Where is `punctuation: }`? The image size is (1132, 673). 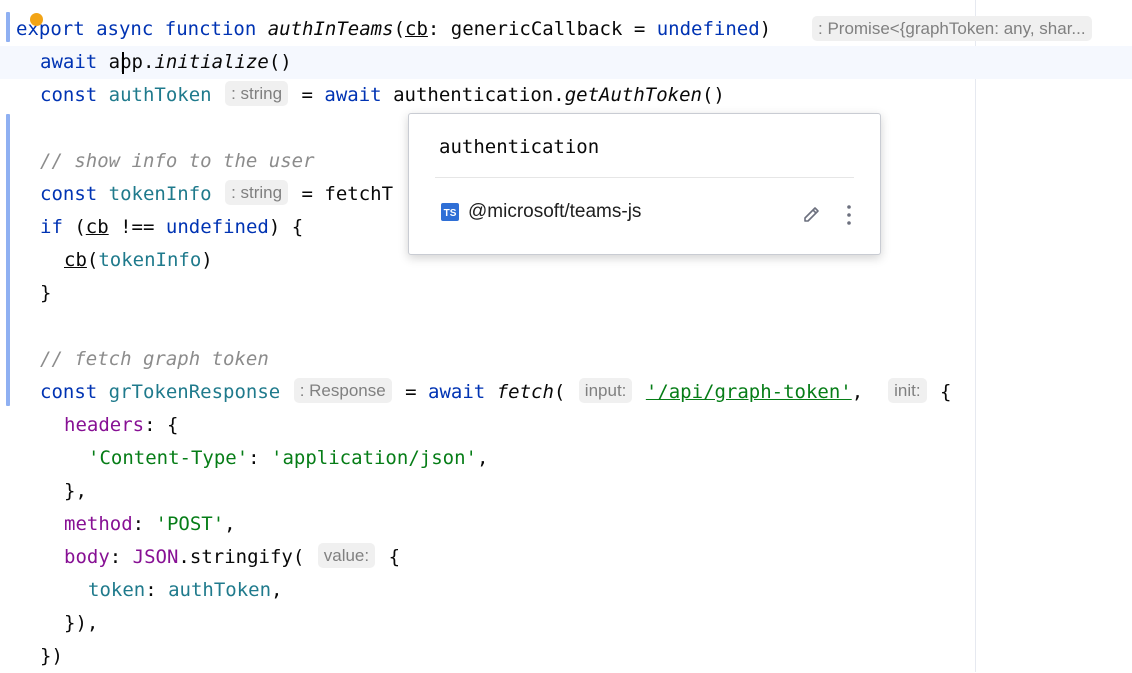
punctuation: } is located at coordinates (46, 293).